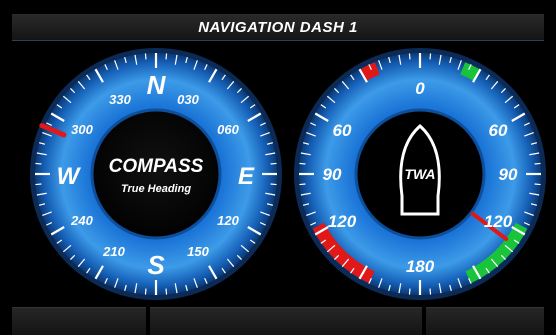 Image resolution: width=556 pixels, height=335 pixels. What do you see at coordinates (498, 130) in the screenshot?
I see `twa-label-stbd-60: 60` at bounding box center [498, 130].